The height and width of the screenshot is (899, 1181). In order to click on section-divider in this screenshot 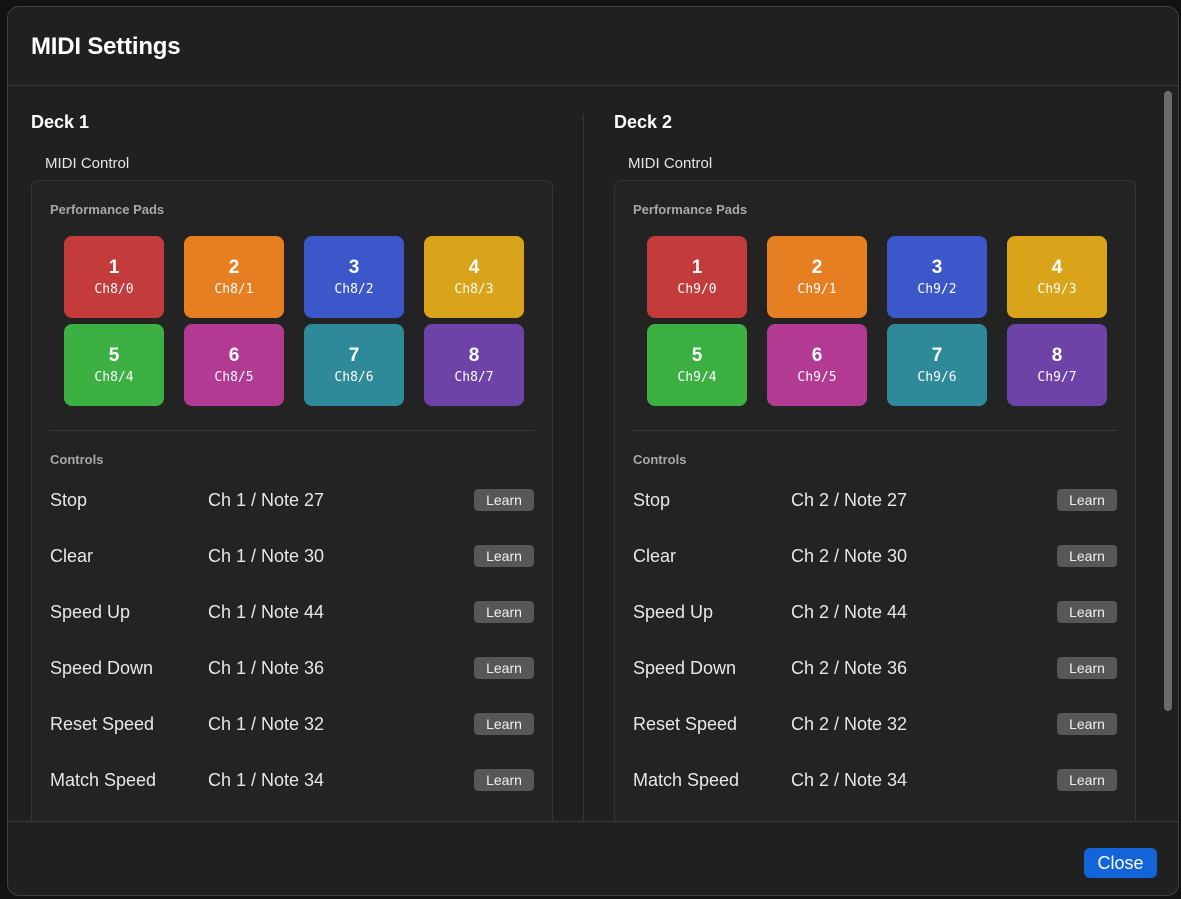, I will do `click(875, 430)`.